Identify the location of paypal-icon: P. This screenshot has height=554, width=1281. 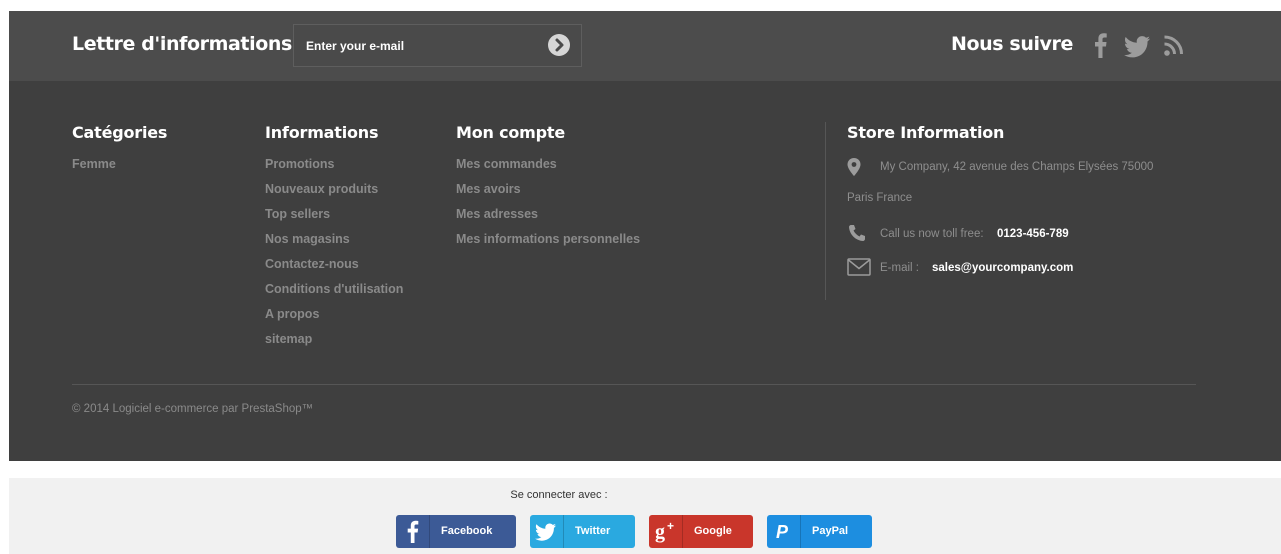
(782, 532).